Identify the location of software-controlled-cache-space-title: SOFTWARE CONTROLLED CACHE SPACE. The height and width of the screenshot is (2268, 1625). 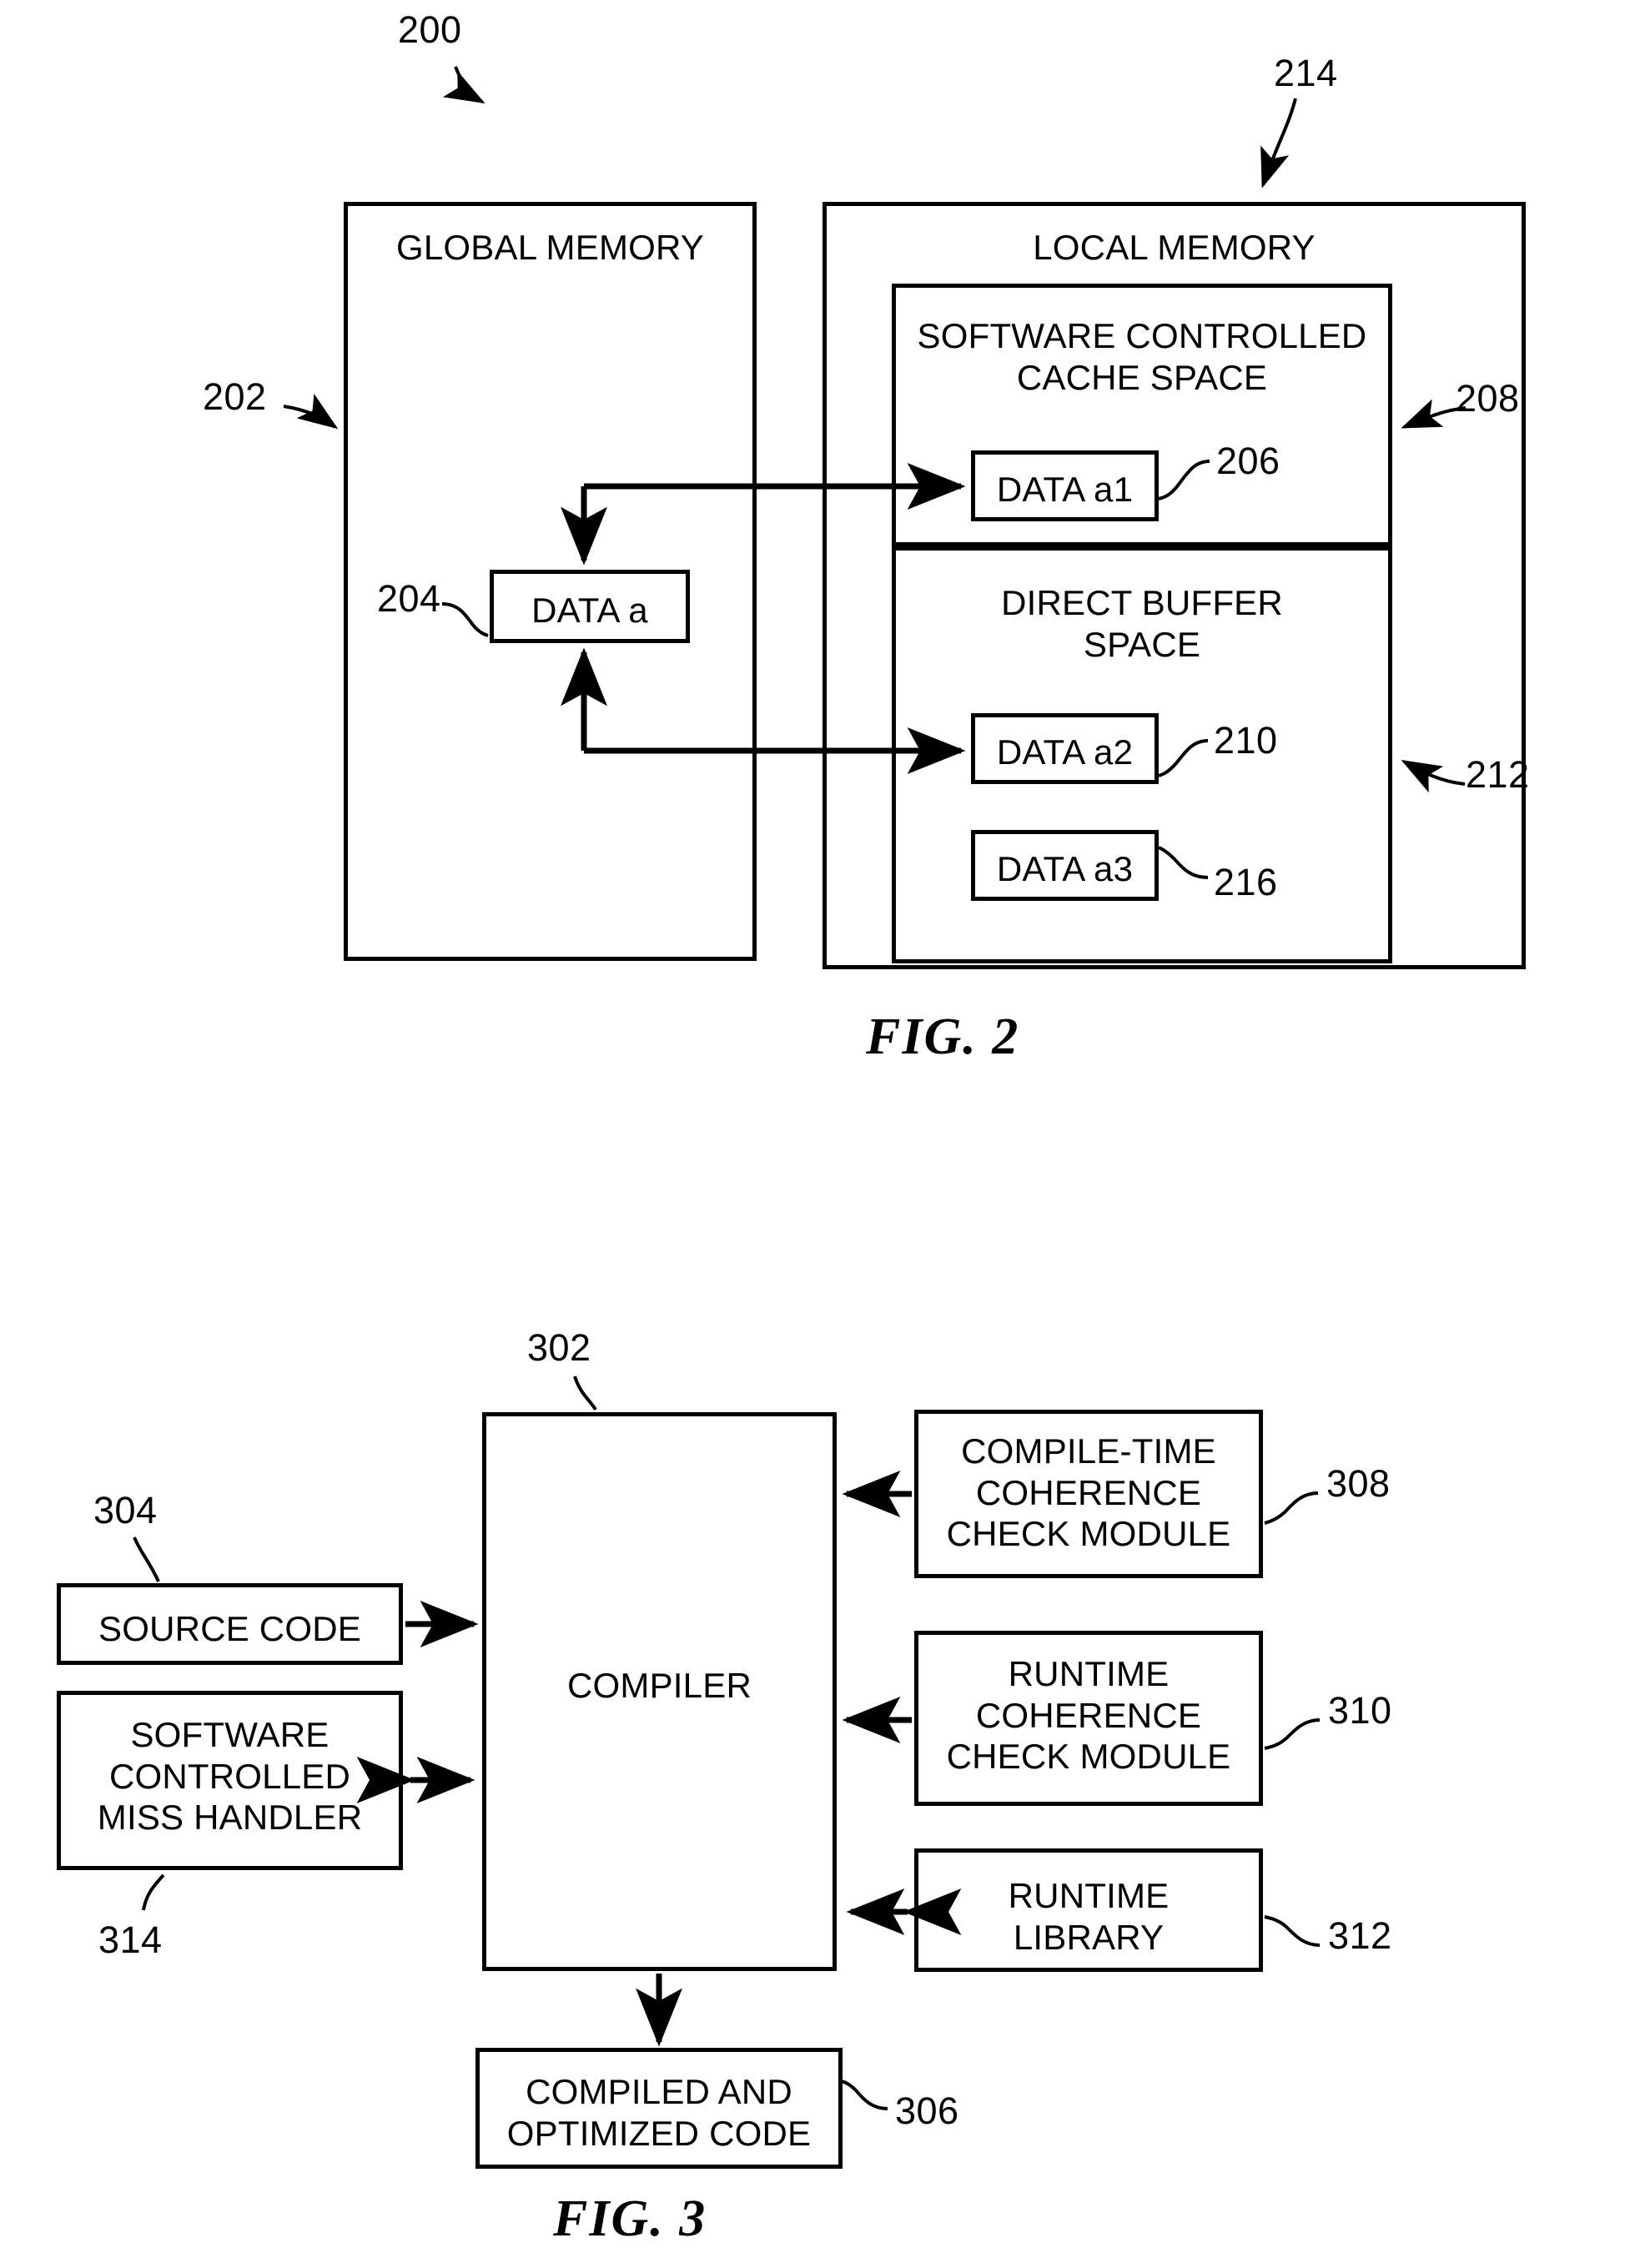
(1142, 356).